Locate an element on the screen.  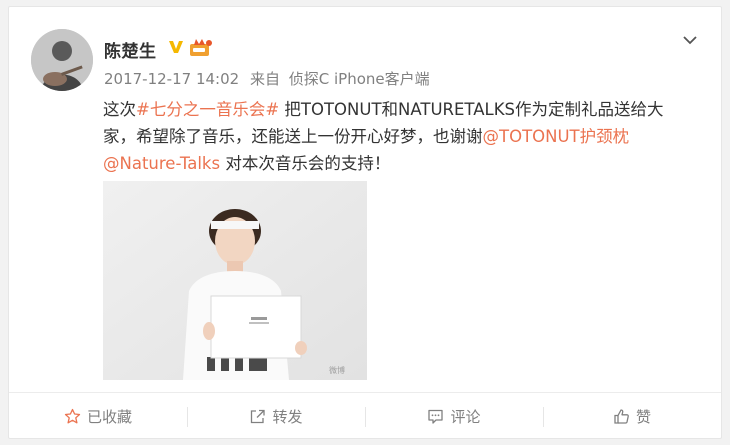
comment-button: 评论 is located at coordinates (454, 416).